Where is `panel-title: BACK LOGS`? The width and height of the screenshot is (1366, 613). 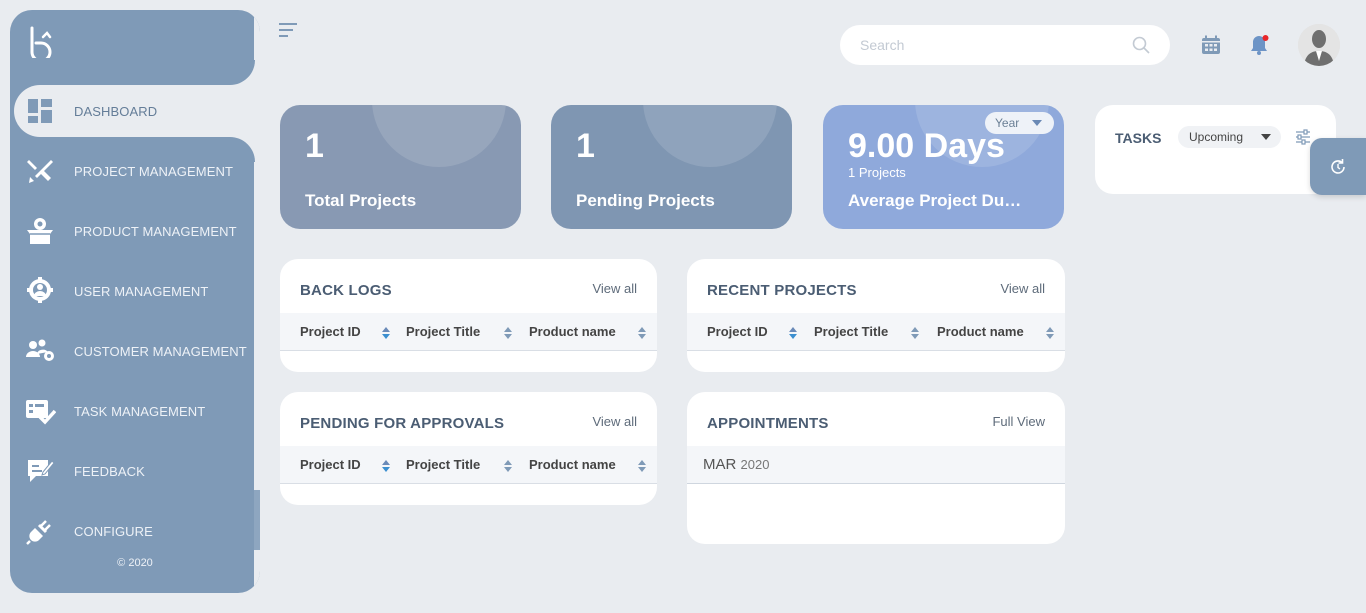
panel-title: BACK LOGS is located at coordinates (346, 290).